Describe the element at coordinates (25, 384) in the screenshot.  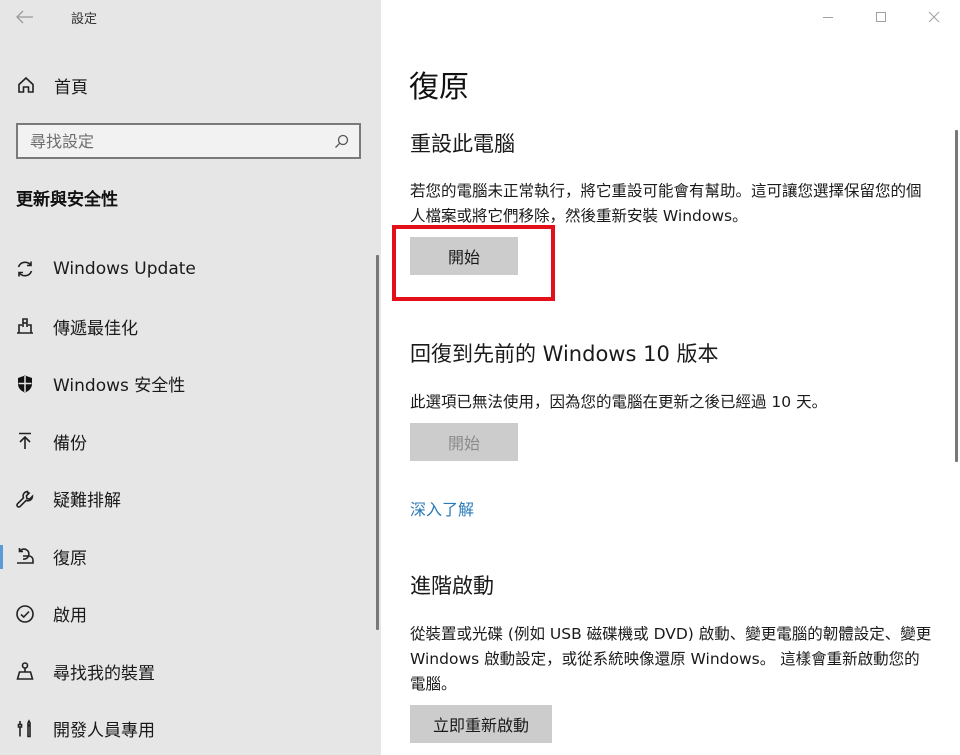
I see `shield-icon` at that location.